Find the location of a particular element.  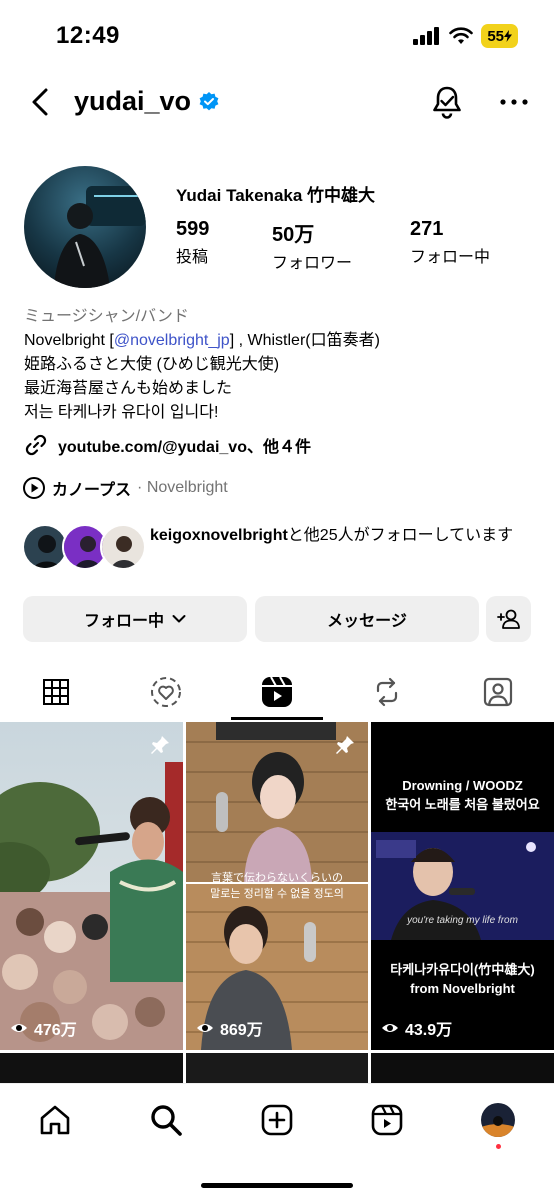

external-link-text: youtube.com/@yudai_vo、他４件 is located at coordinates (184, 447).